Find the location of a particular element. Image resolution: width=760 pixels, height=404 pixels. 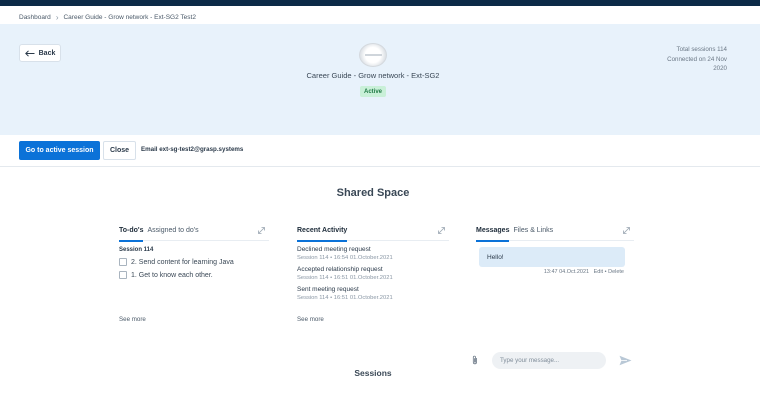

messages-tabs: Messages Files & Links is located at coordinates (555, 231).